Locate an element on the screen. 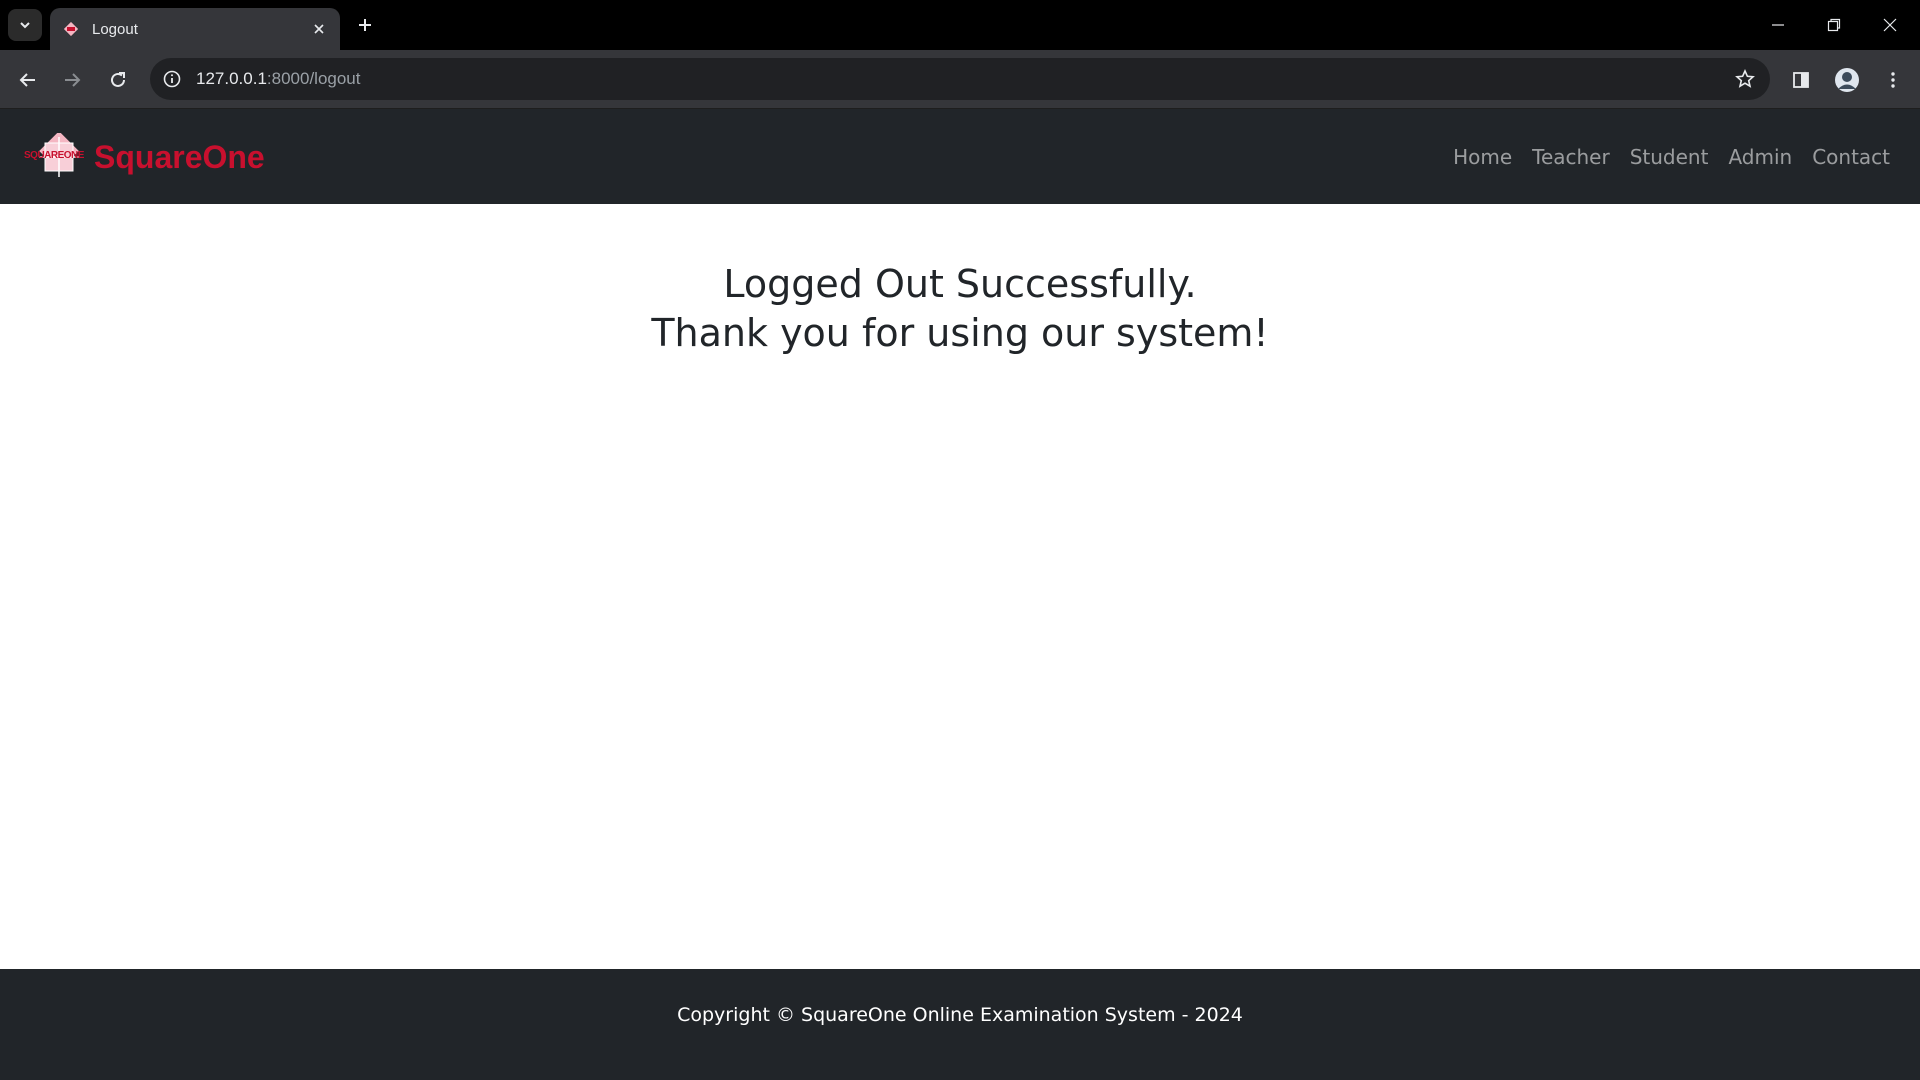 This screenshot has width=1920, height=1080. side-panel-icon is located at coordinates (1801, 80).